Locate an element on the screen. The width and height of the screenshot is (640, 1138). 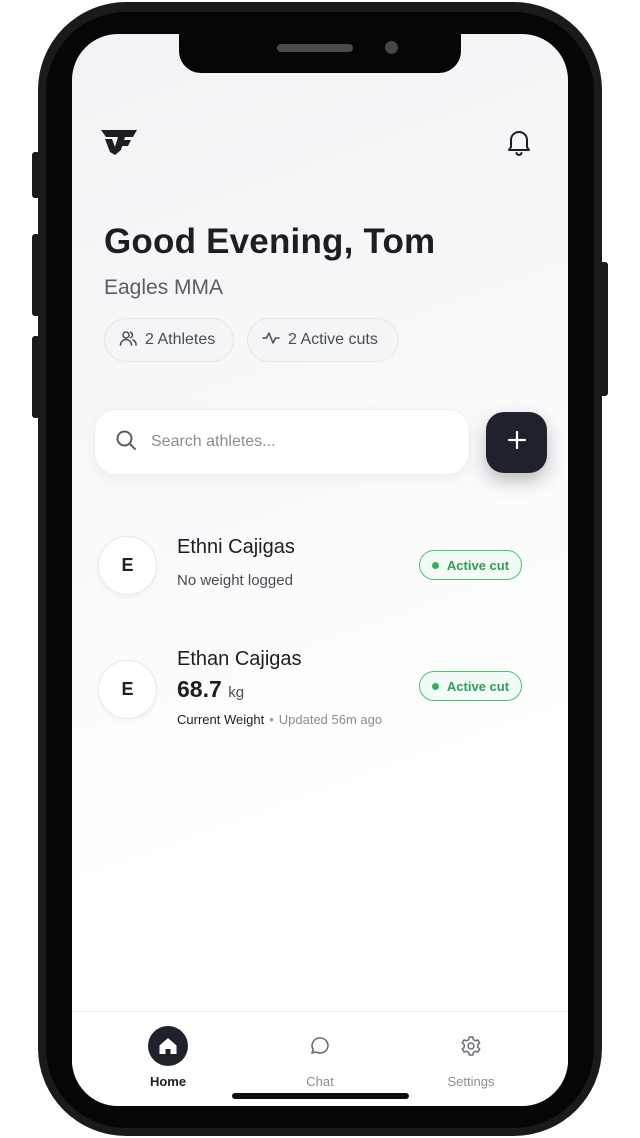
tab-home: Home is located at coordinates (168, 1052).